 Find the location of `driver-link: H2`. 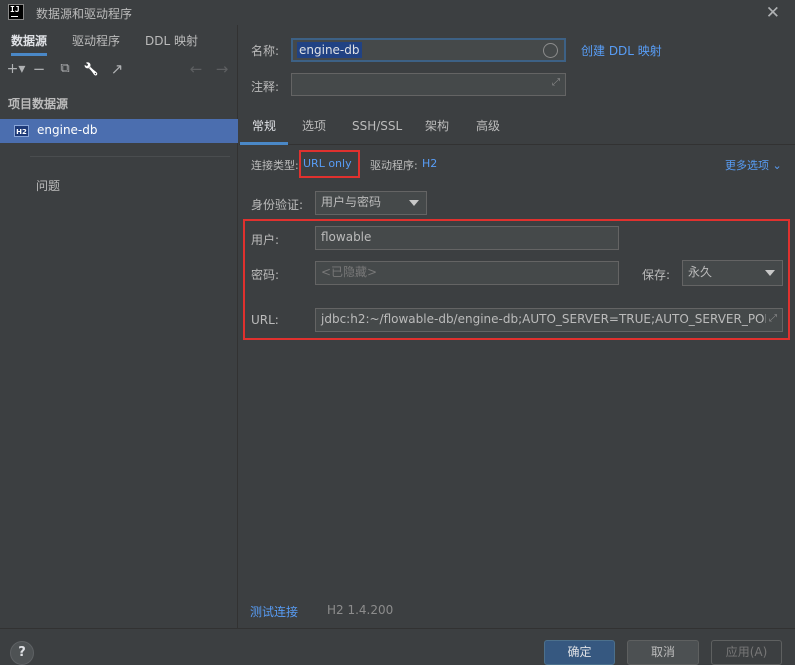

driver-link: H2 is located at coordinates (429, 163).